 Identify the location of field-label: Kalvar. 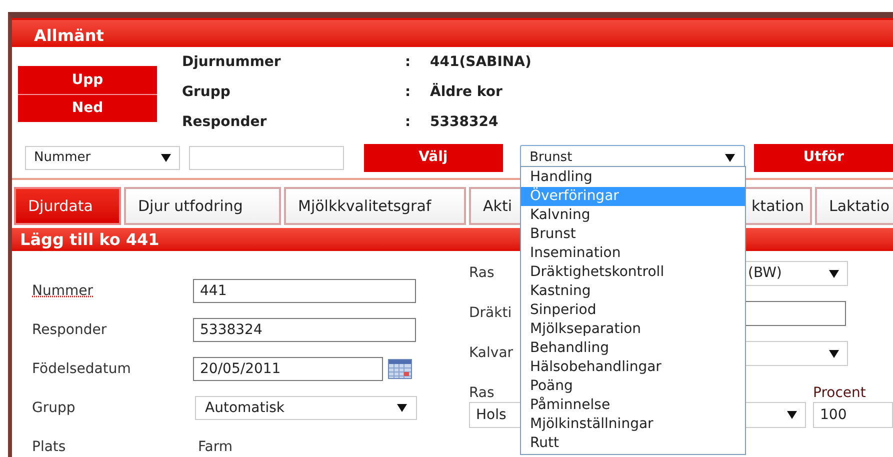
(491, 353).